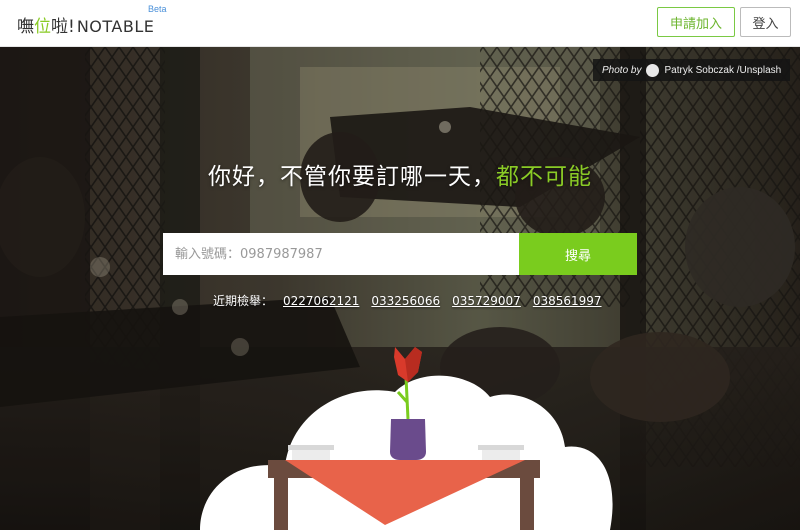 The height and width of the screenshot is (530, 800). Describe the element at coordinates (63, 27) in the screenshot. I see `logo-suffix: 啦!` at that location.